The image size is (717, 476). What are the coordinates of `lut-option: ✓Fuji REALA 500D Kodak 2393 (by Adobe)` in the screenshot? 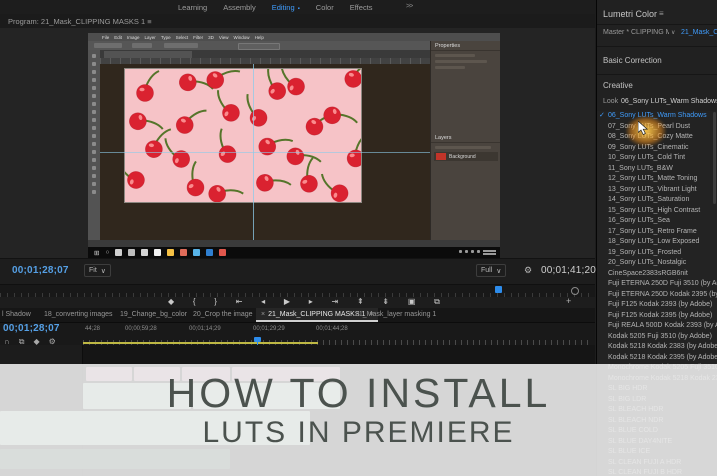 It's located at (657, 326).